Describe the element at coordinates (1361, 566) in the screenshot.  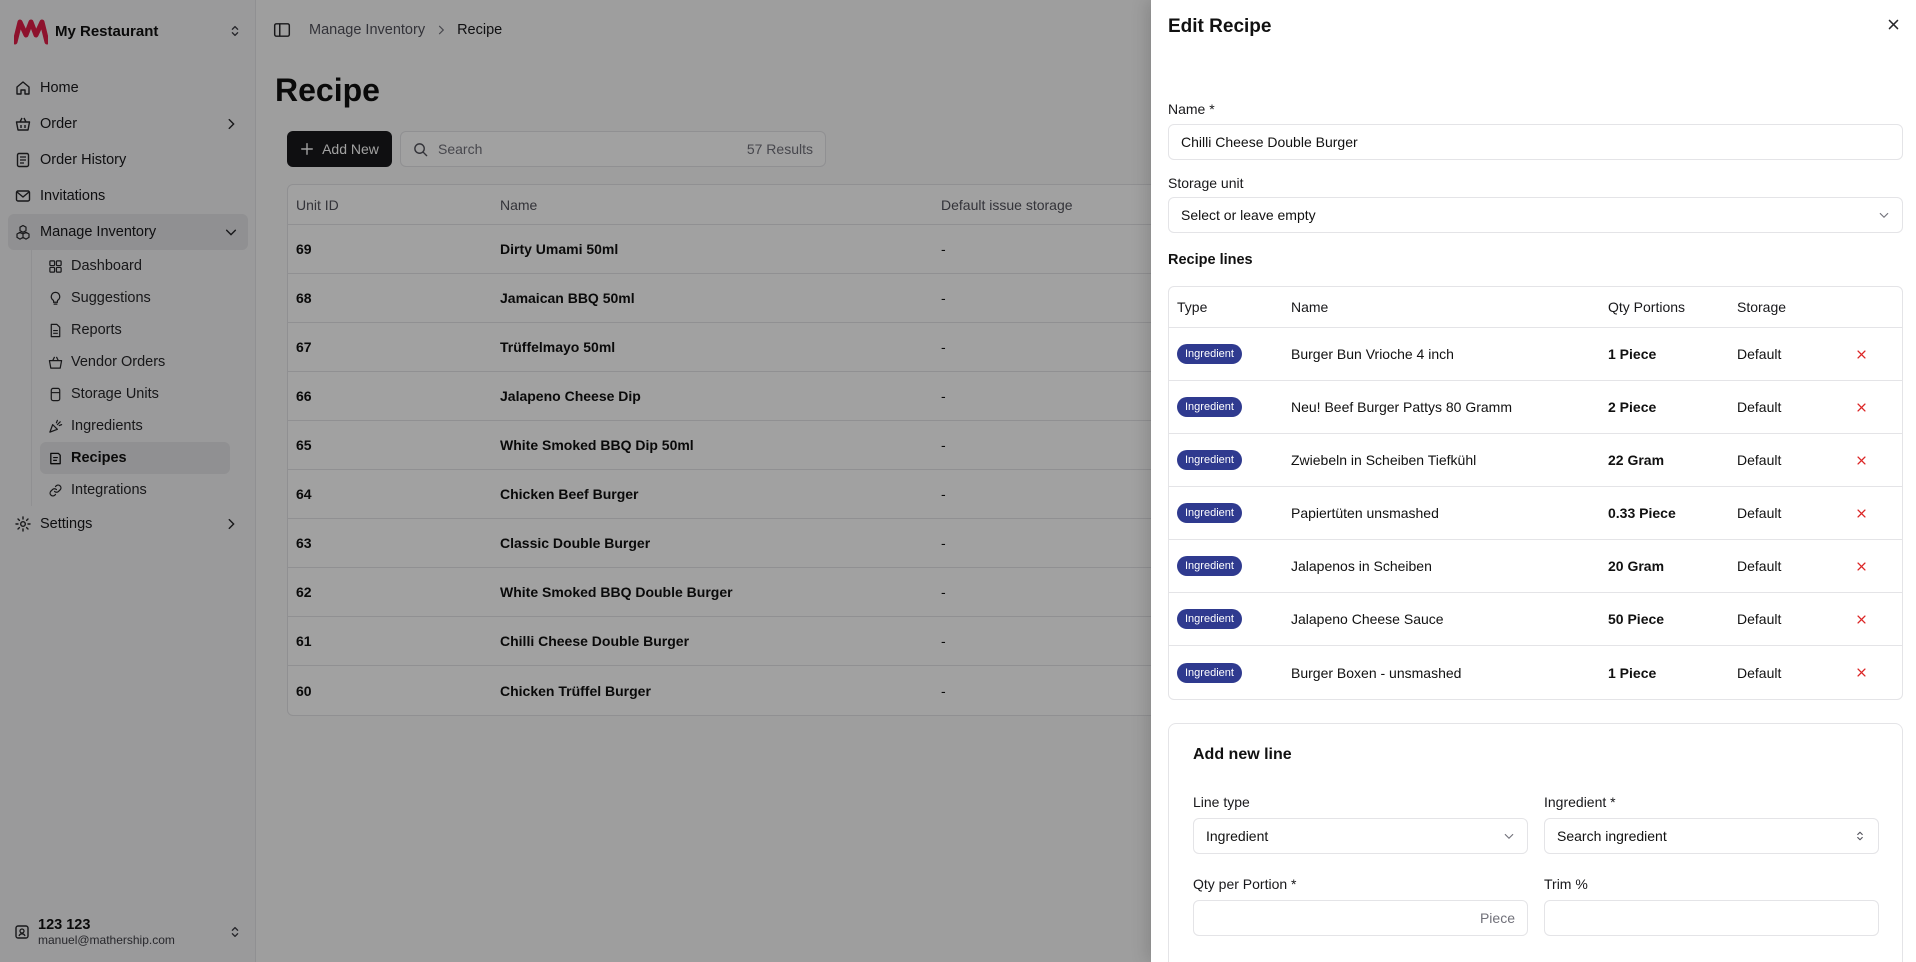
I see `line-name: Jalapenos in Scheiben` at that location.